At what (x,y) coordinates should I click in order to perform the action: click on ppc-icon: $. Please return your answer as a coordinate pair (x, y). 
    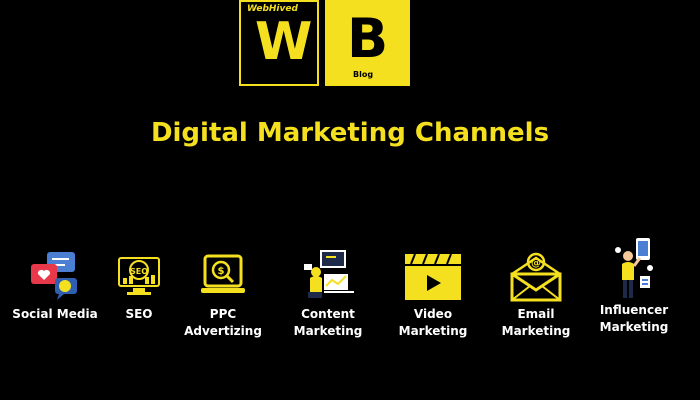
    Looking at the image, I should click on (223, 273).